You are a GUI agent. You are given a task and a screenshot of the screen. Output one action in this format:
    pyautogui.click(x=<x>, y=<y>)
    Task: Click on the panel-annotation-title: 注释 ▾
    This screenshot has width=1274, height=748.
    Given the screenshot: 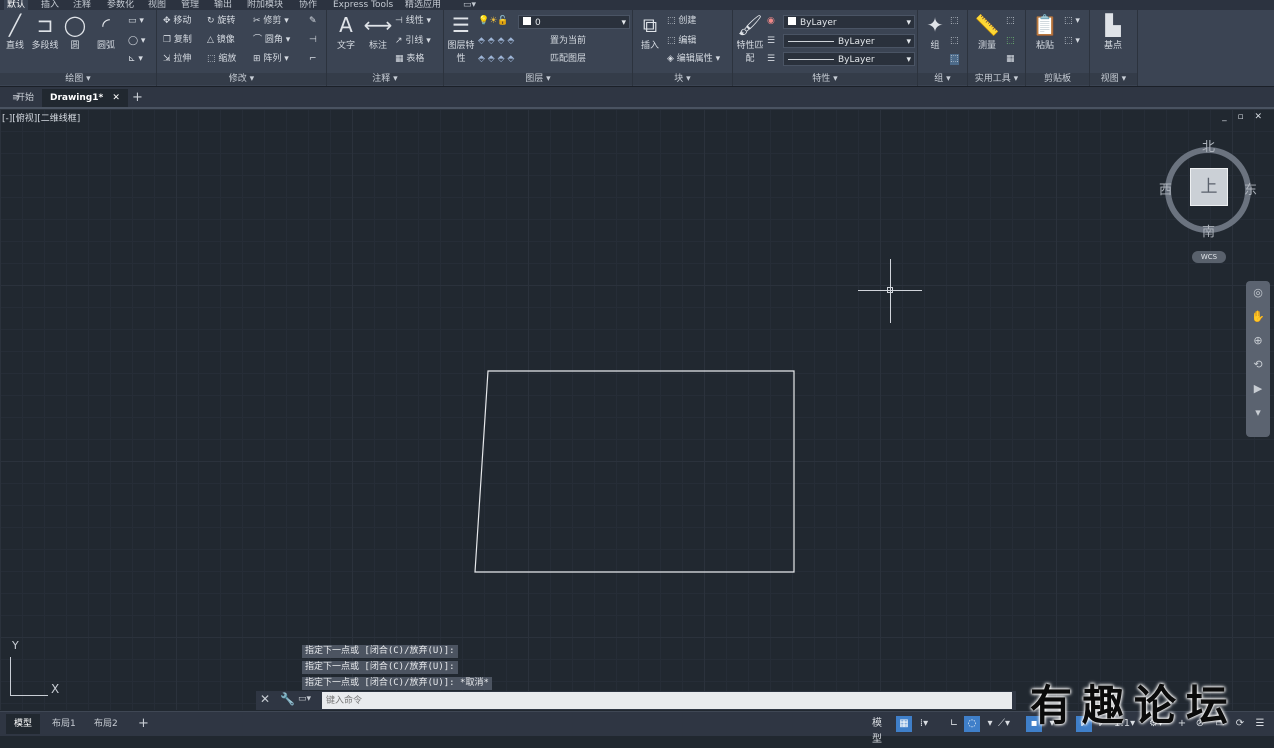 What is the action you would take?
    pyautogui.click(x=385, y=79)
    